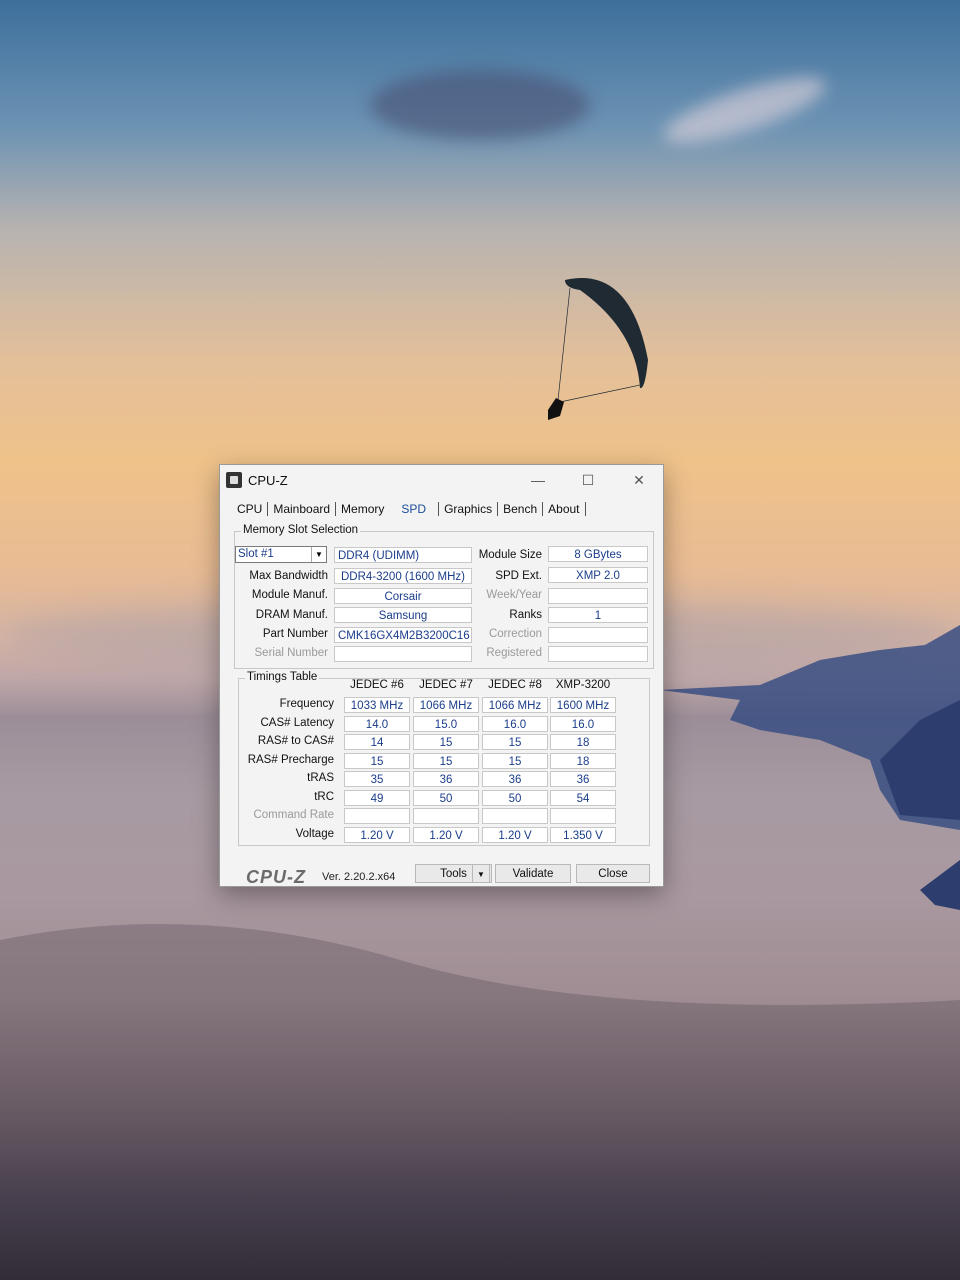  Describe the element at coordinates (324, 796) in the screenshot. I see `timings-row-label: tRC` at that location.